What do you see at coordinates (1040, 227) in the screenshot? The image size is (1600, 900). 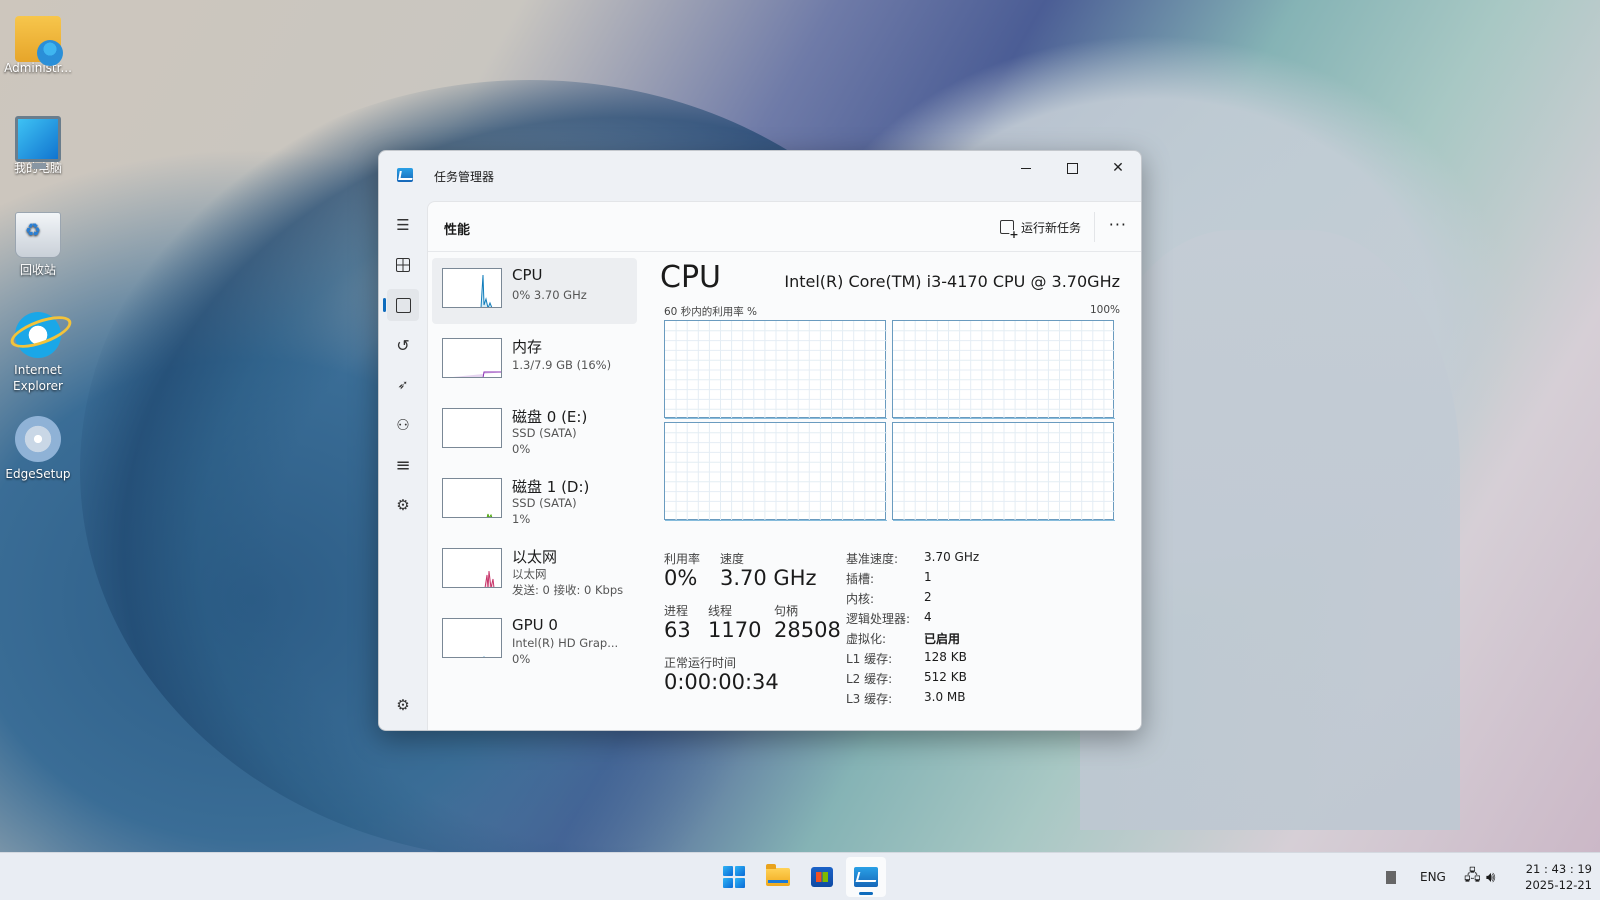 I see `run-new-task-button: 运行新任务` at bounding box center [1040, 227].